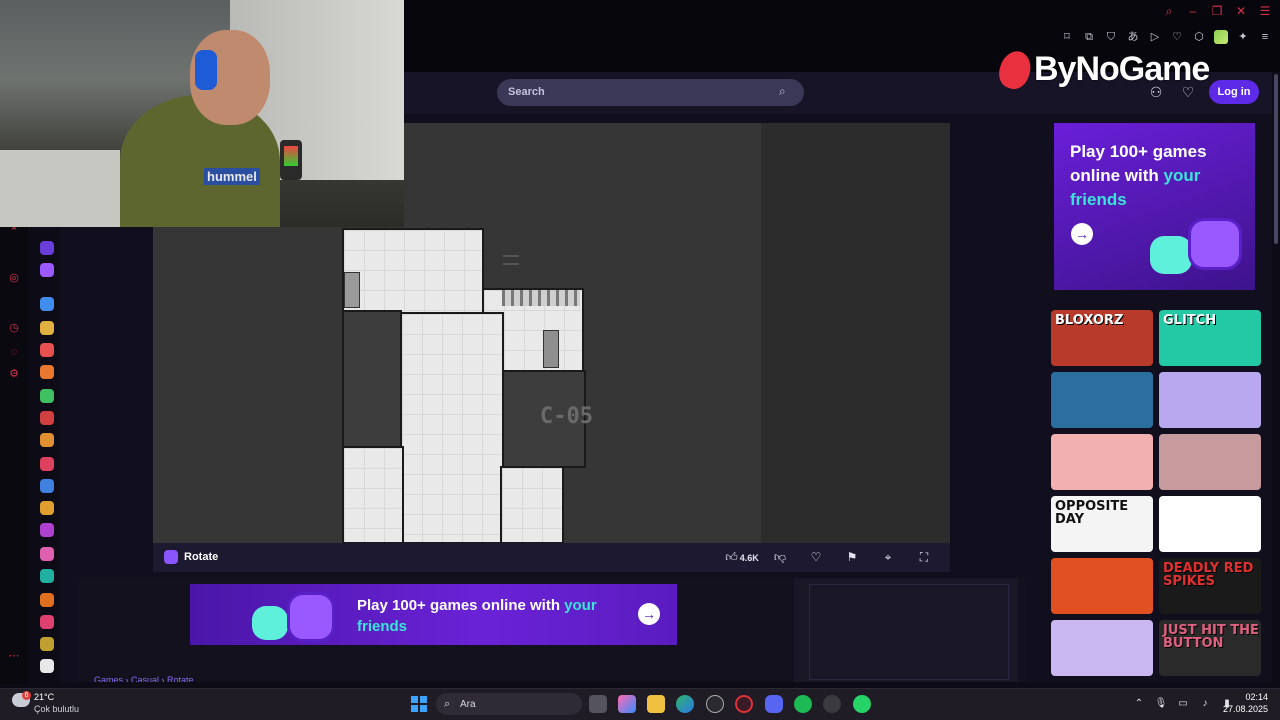  I want to click on translate-icon: あ, so click(1133, 37).